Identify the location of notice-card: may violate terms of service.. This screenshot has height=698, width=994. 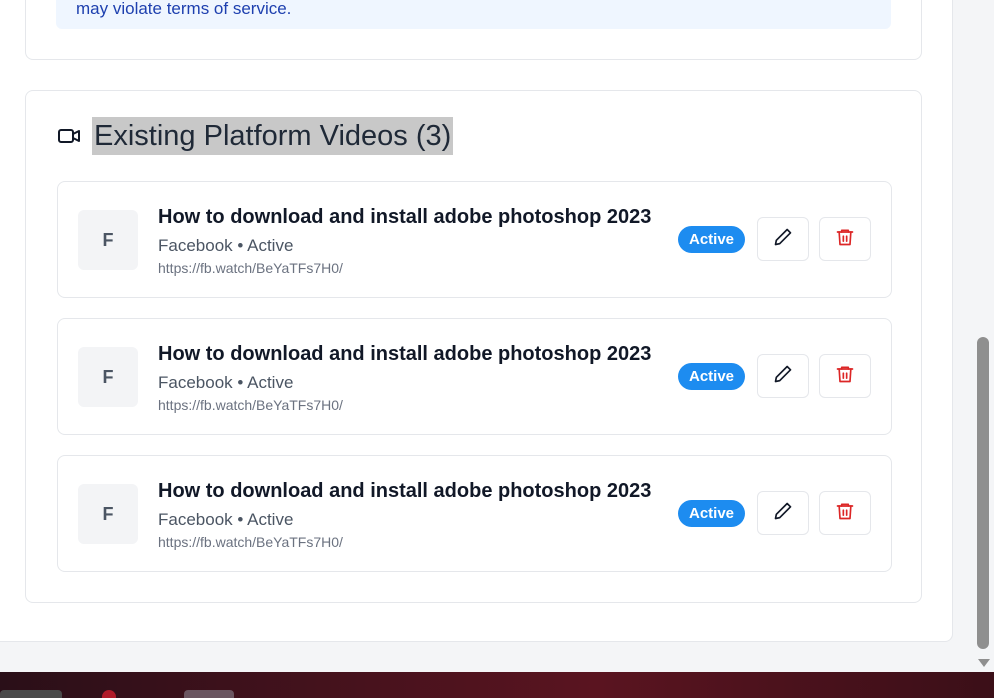
(473, 30).